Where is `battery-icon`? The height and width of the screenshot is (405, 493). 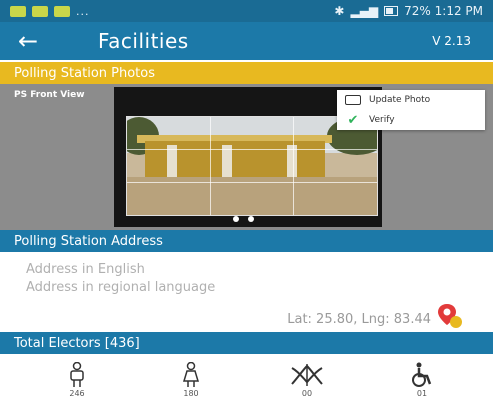 battery-icon is located at coordinates (391, 11).